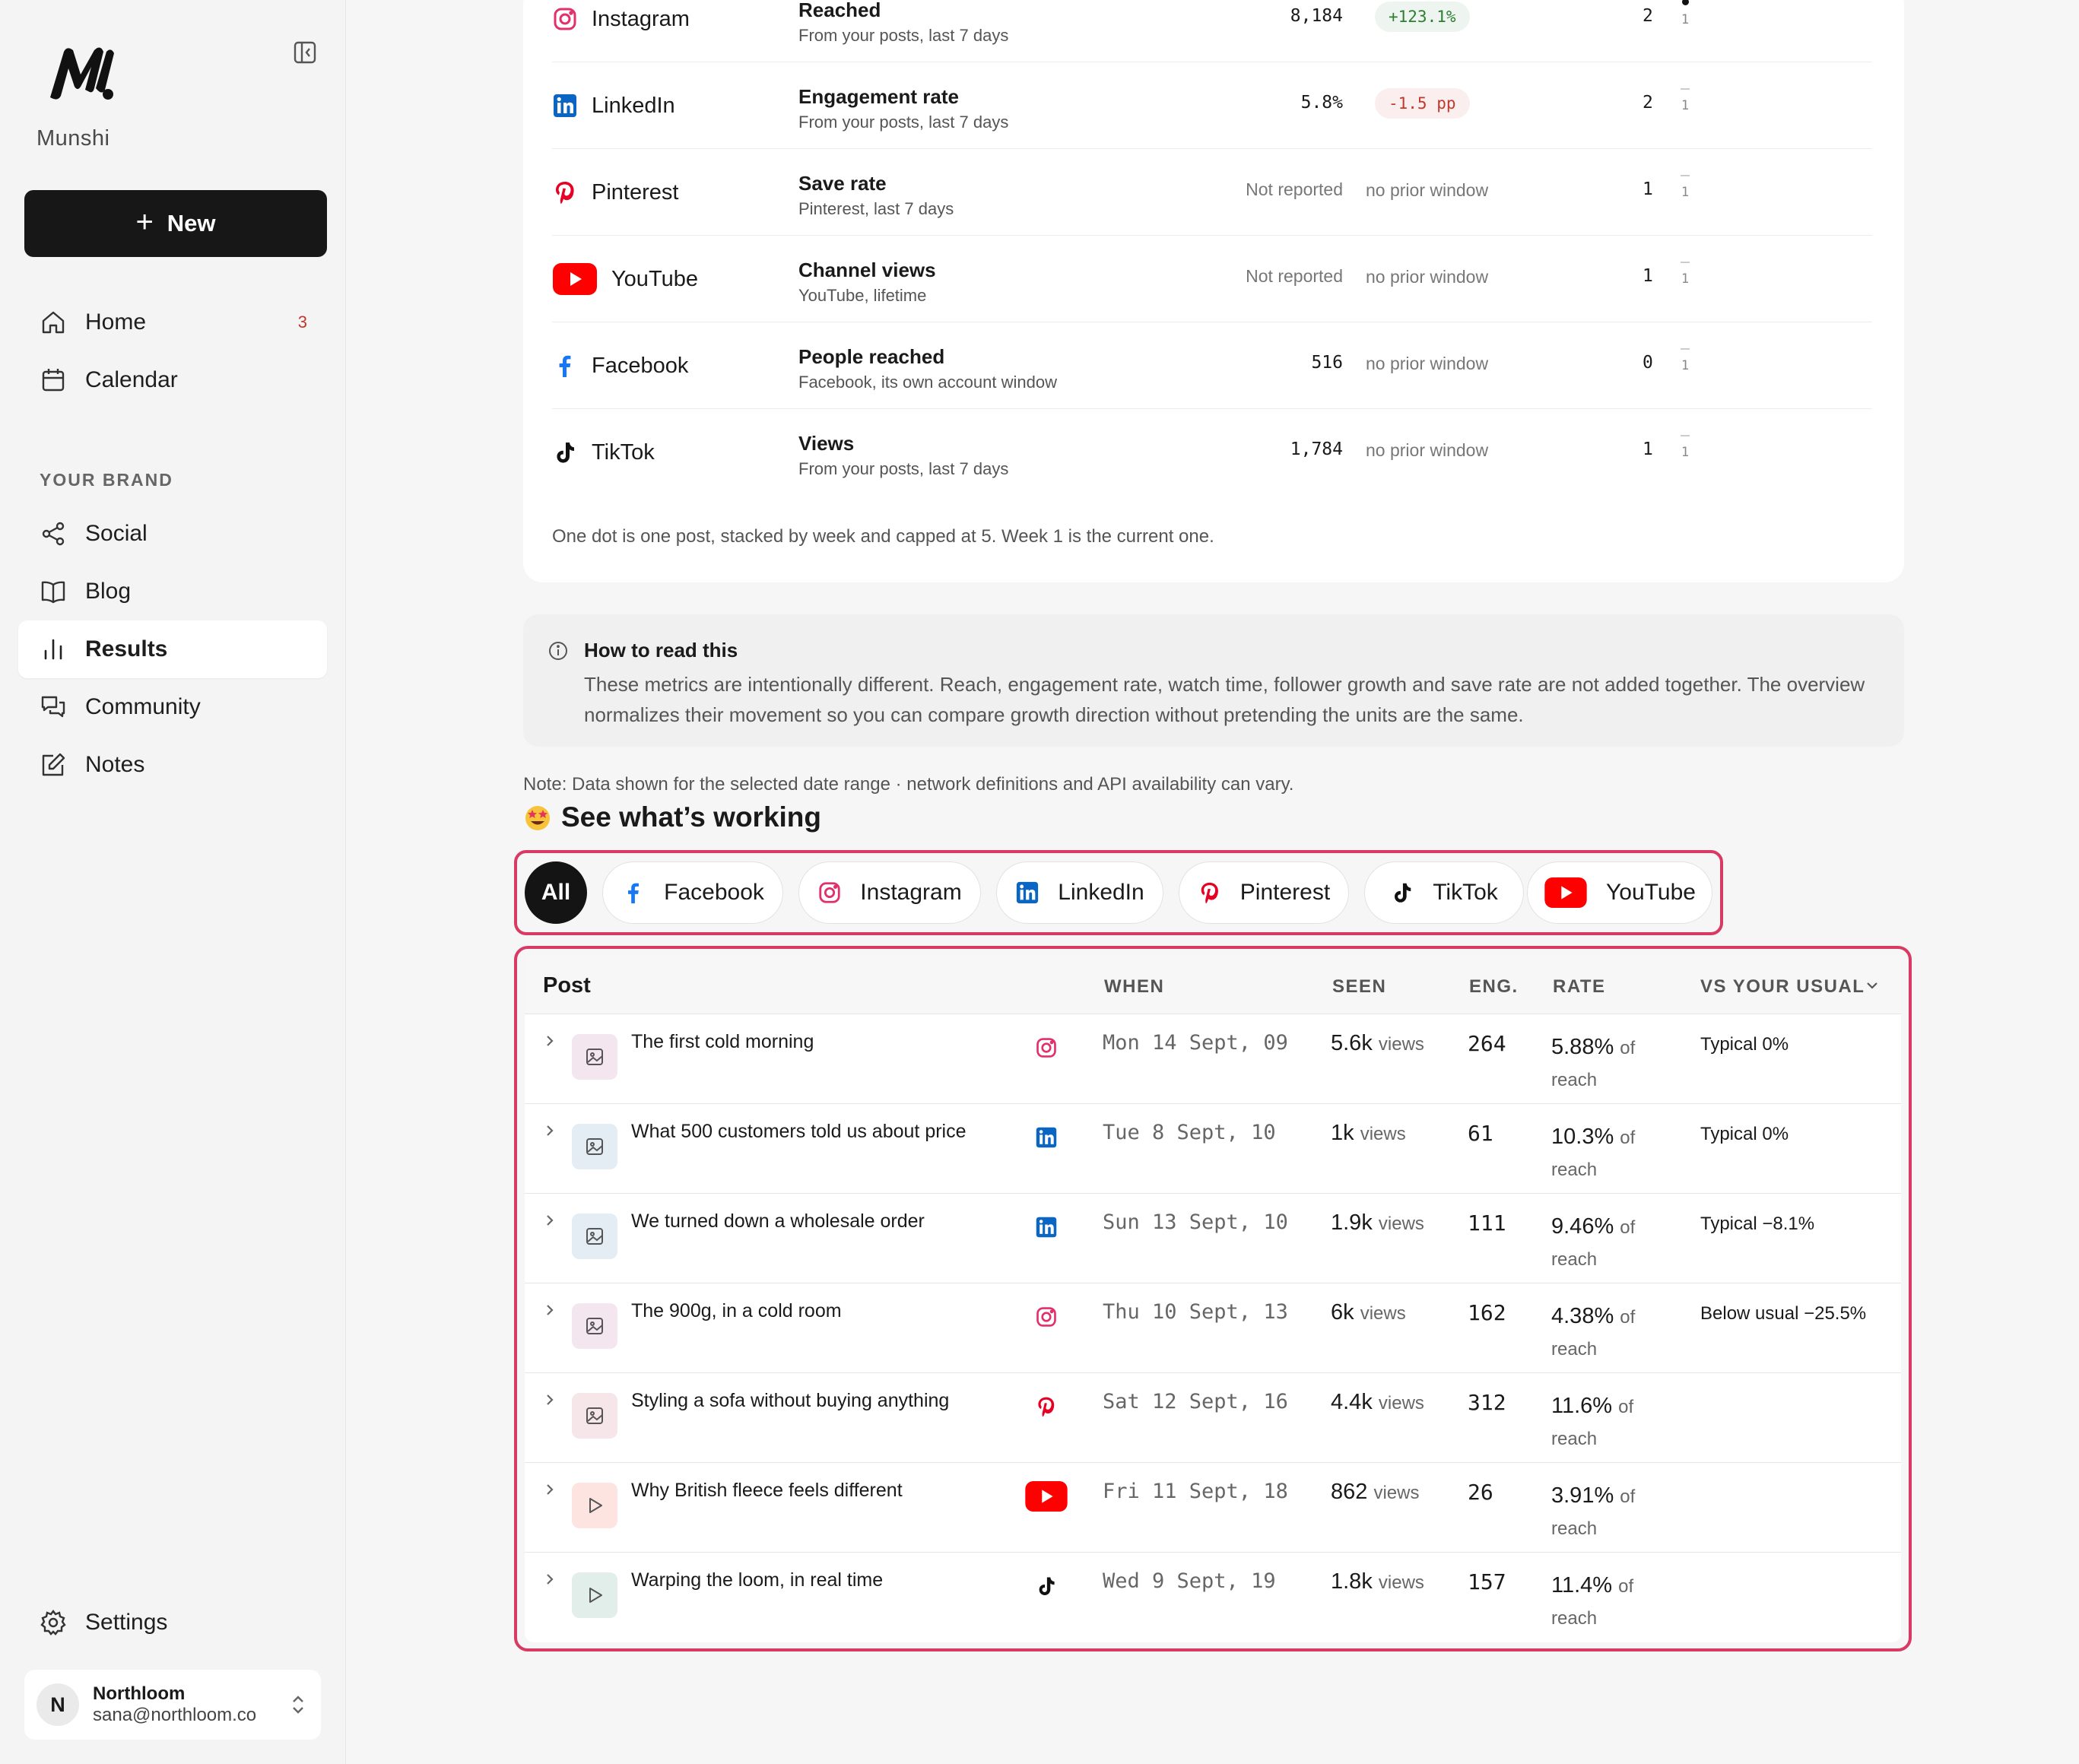 The height and width of the screenshot is (1764, 2079). What do you see at coordinates (305, 53) in the screenshot?
I see `sidebar-collapse-icon` at bounding box center [305, 53].